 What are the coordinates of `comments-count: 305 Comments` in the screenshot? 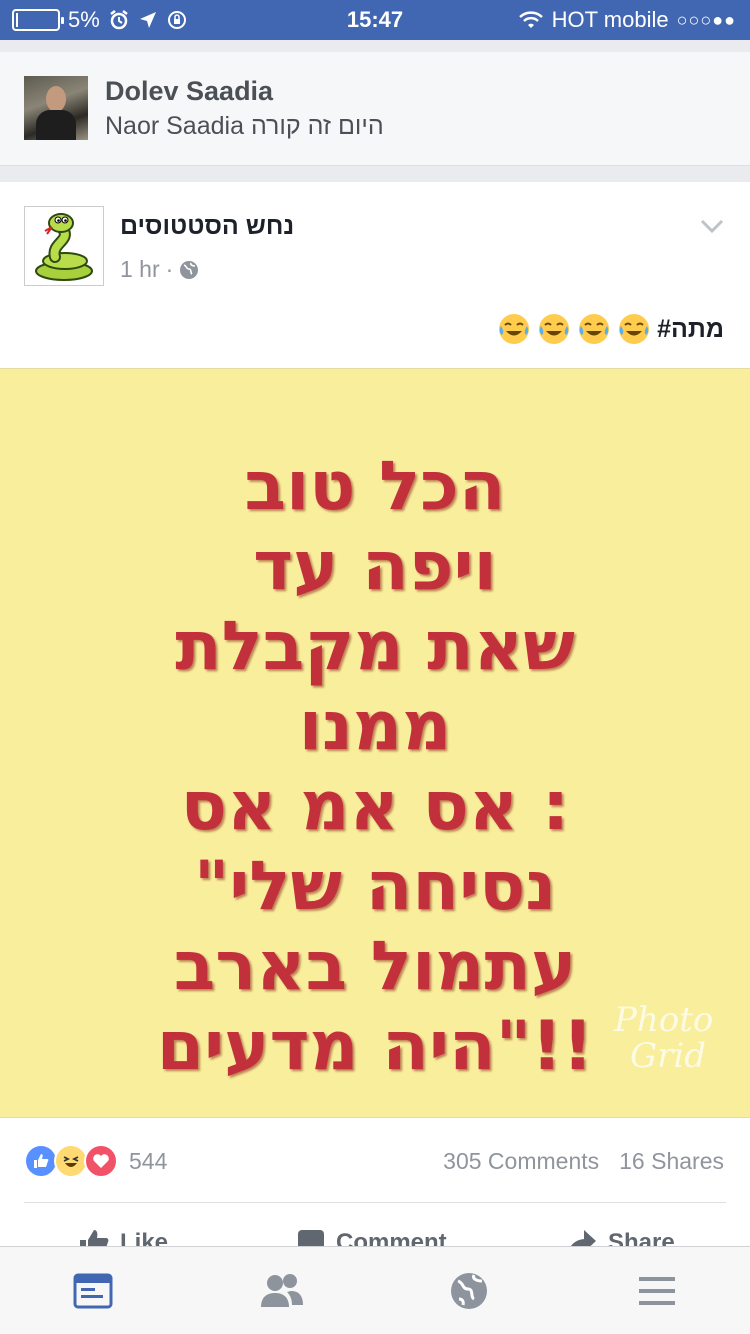 It's located at (521, 1161).